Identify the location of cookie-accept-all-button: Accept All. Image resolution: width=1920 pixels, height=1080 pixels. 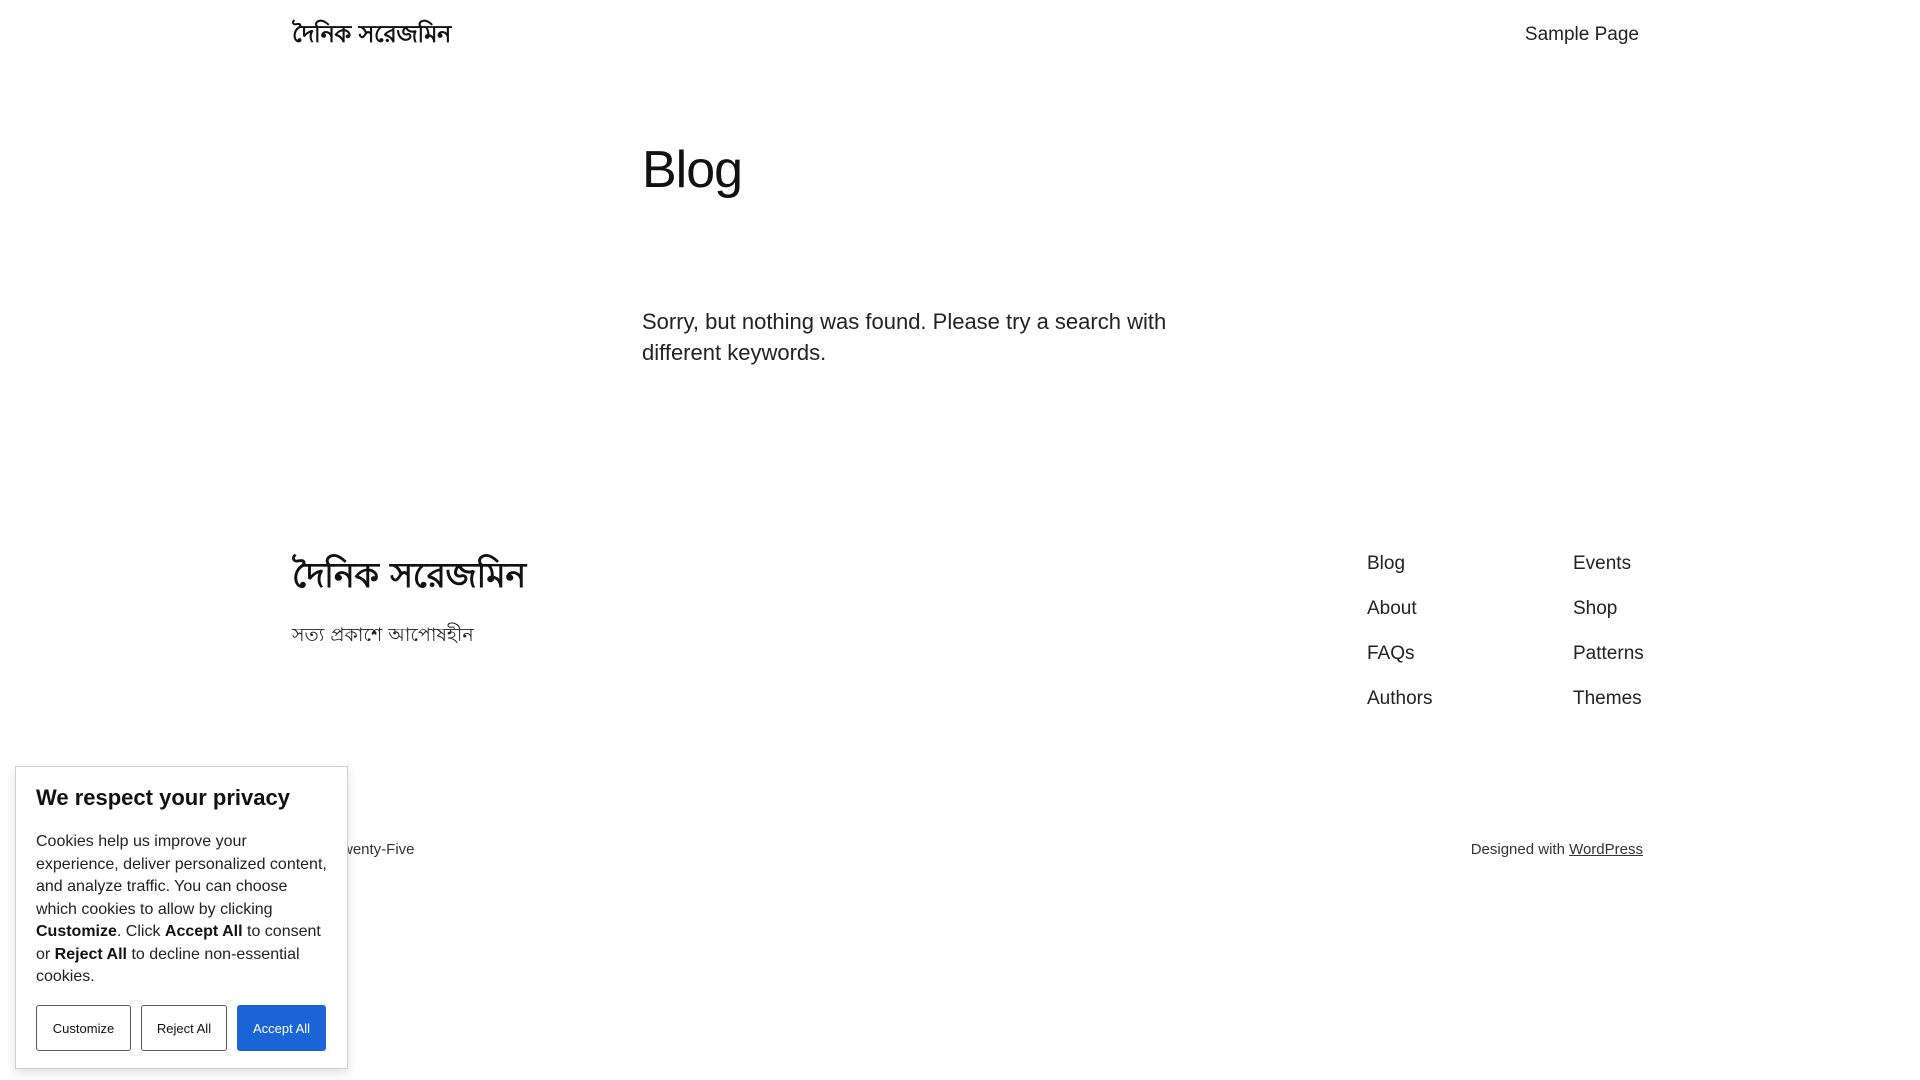
(281, 1028).